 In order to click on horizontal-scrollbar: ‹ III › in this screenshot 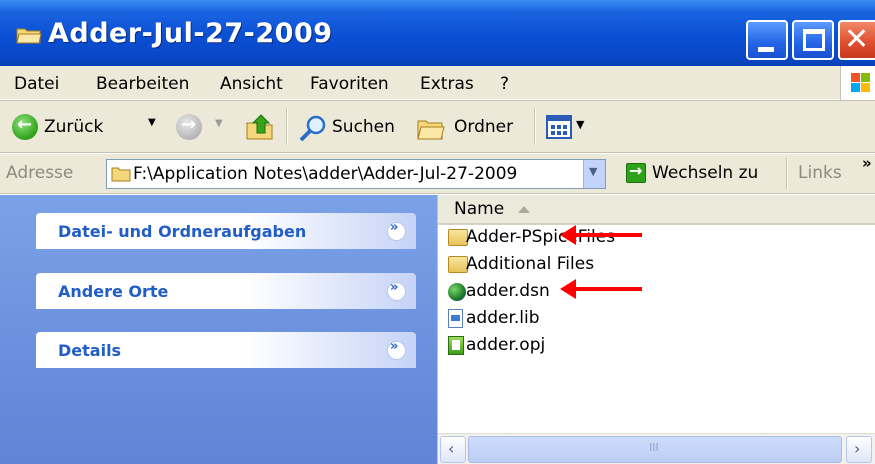, I will do `click(656, 448)`.